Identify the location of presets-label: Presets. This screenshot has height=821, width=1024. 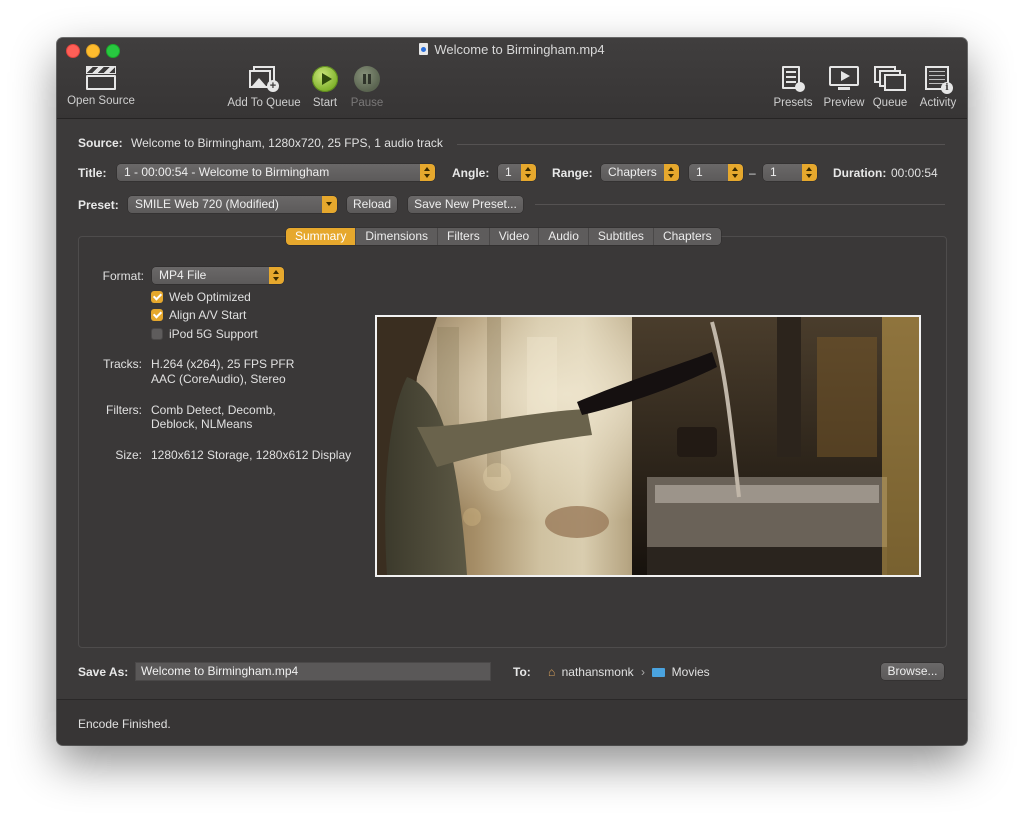
(793, 103).